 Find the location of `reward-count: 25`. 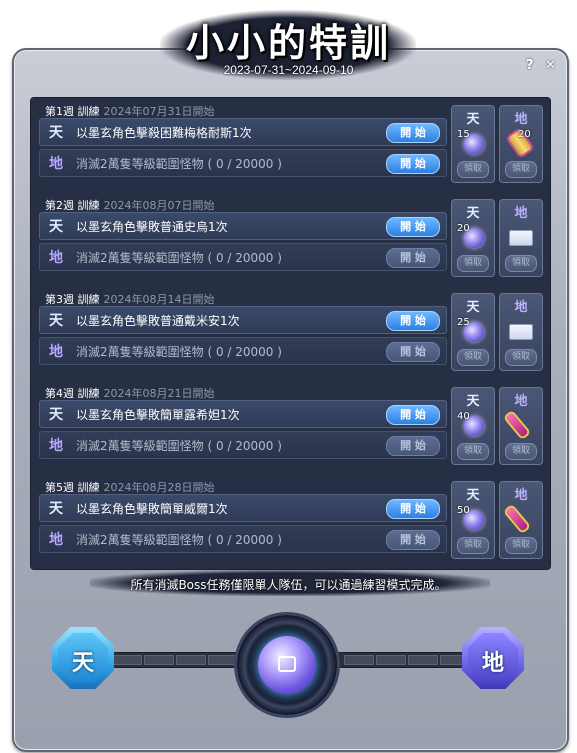

reward-count: 25 is located at coordinates (463, 322).